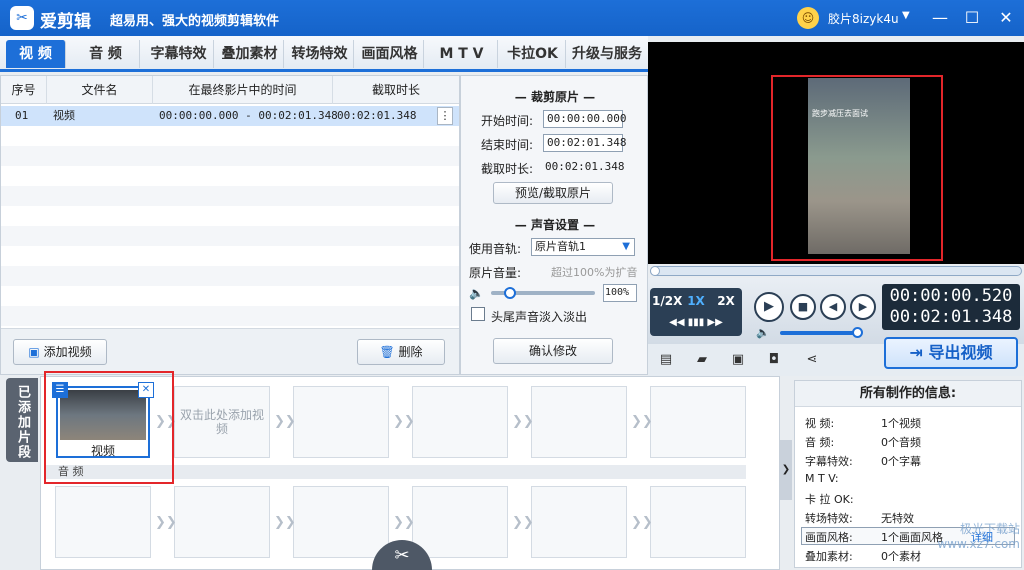  Describe the element at coordinates (833, 307) in the screenshot. I see `prev-frame-icon: ◀` at that location.